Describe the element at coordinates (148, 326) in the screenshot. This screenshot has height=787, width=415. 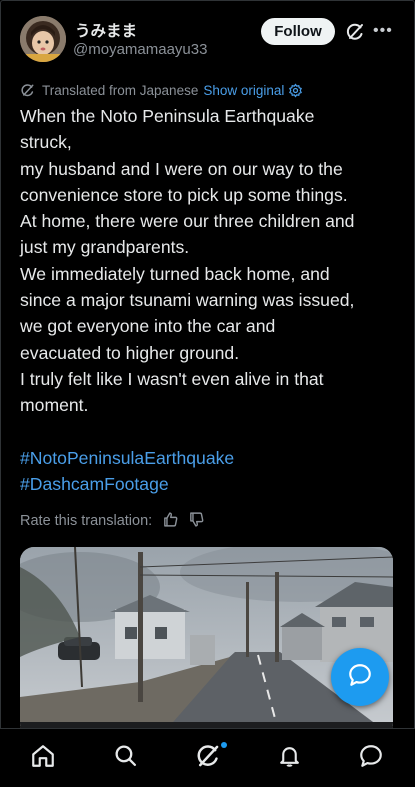
I see `post-line: we got everyone into the car and` at that location.